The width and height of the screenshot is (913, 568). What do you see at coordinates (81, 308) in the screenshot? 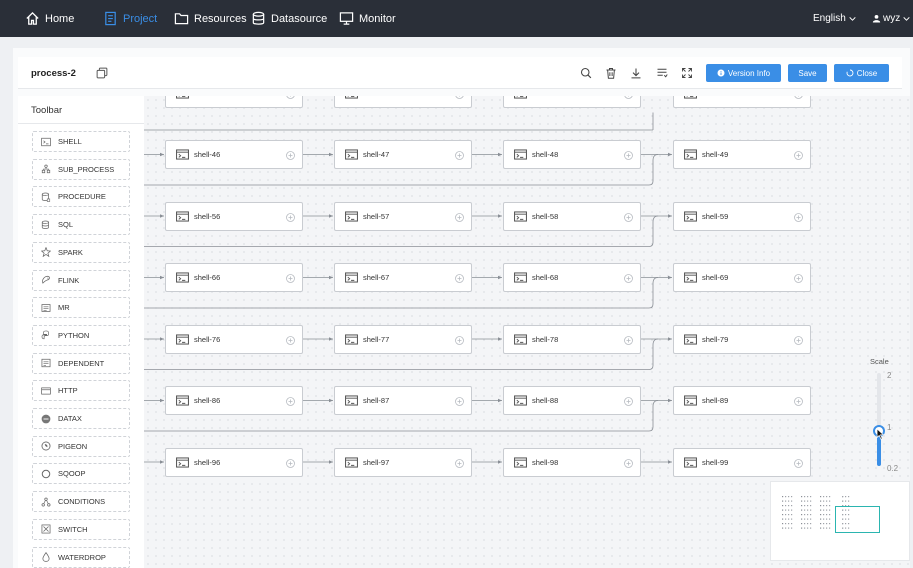
I see `toolbar-item-mr: MR` at bounding box center [81, 308].